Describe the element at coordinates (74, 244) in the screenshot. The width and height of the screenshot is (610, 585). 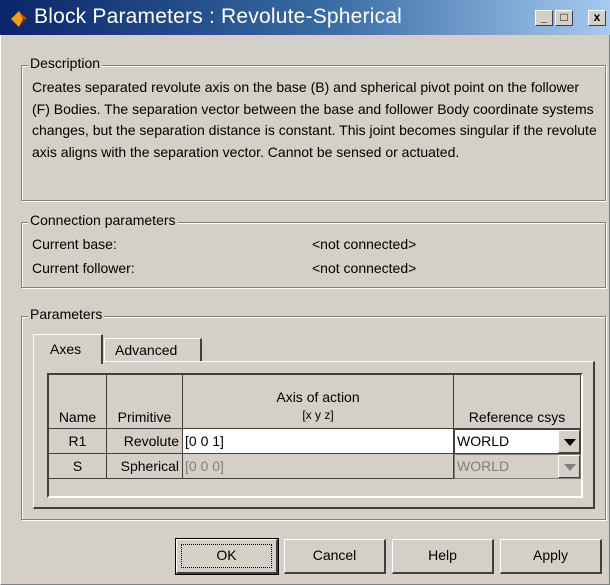
I see `current-base-label: Current base:` at that location.